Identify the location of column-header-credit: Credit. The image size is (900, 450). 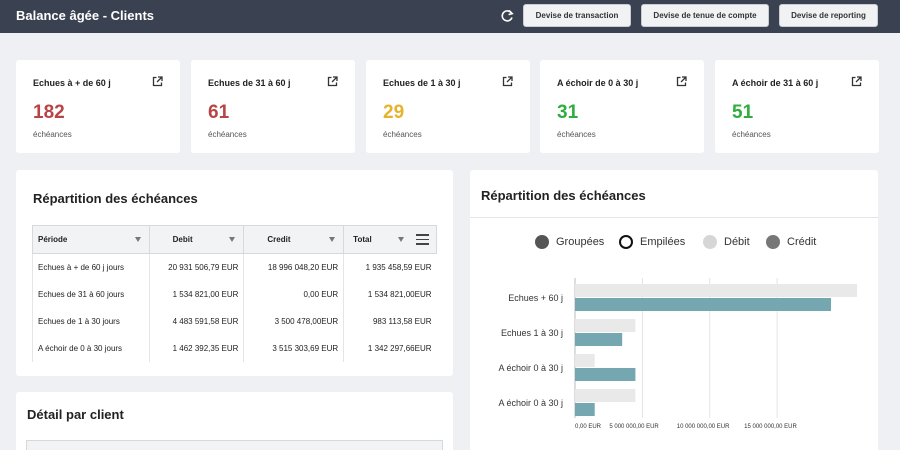
(294, 239).